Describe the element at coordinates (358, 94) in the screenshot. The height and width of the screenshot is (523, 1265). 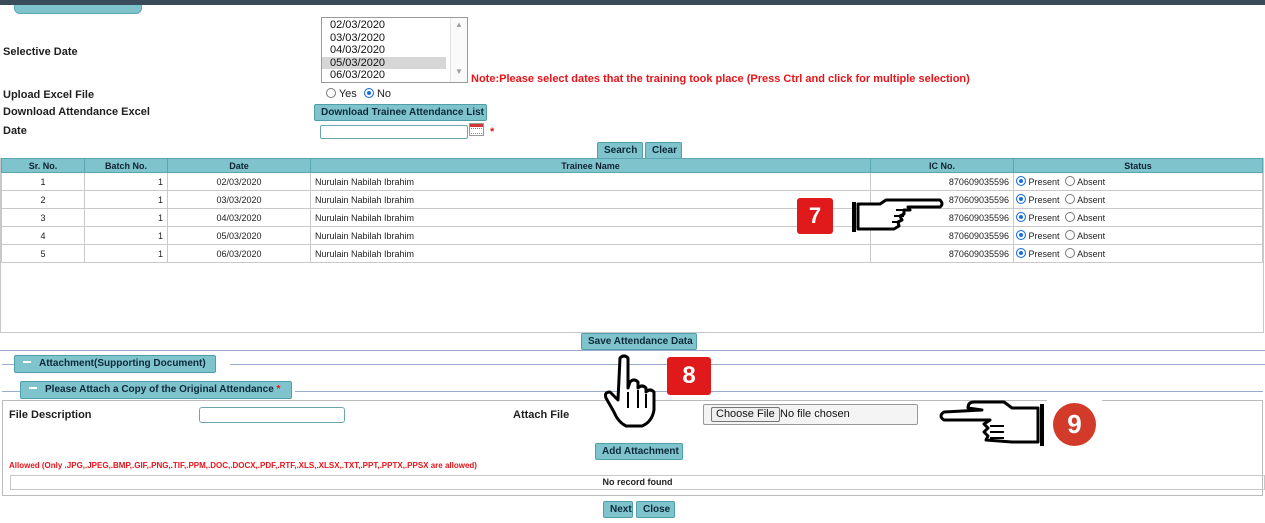
I see `upload-excel-options: Yes No` at that location.